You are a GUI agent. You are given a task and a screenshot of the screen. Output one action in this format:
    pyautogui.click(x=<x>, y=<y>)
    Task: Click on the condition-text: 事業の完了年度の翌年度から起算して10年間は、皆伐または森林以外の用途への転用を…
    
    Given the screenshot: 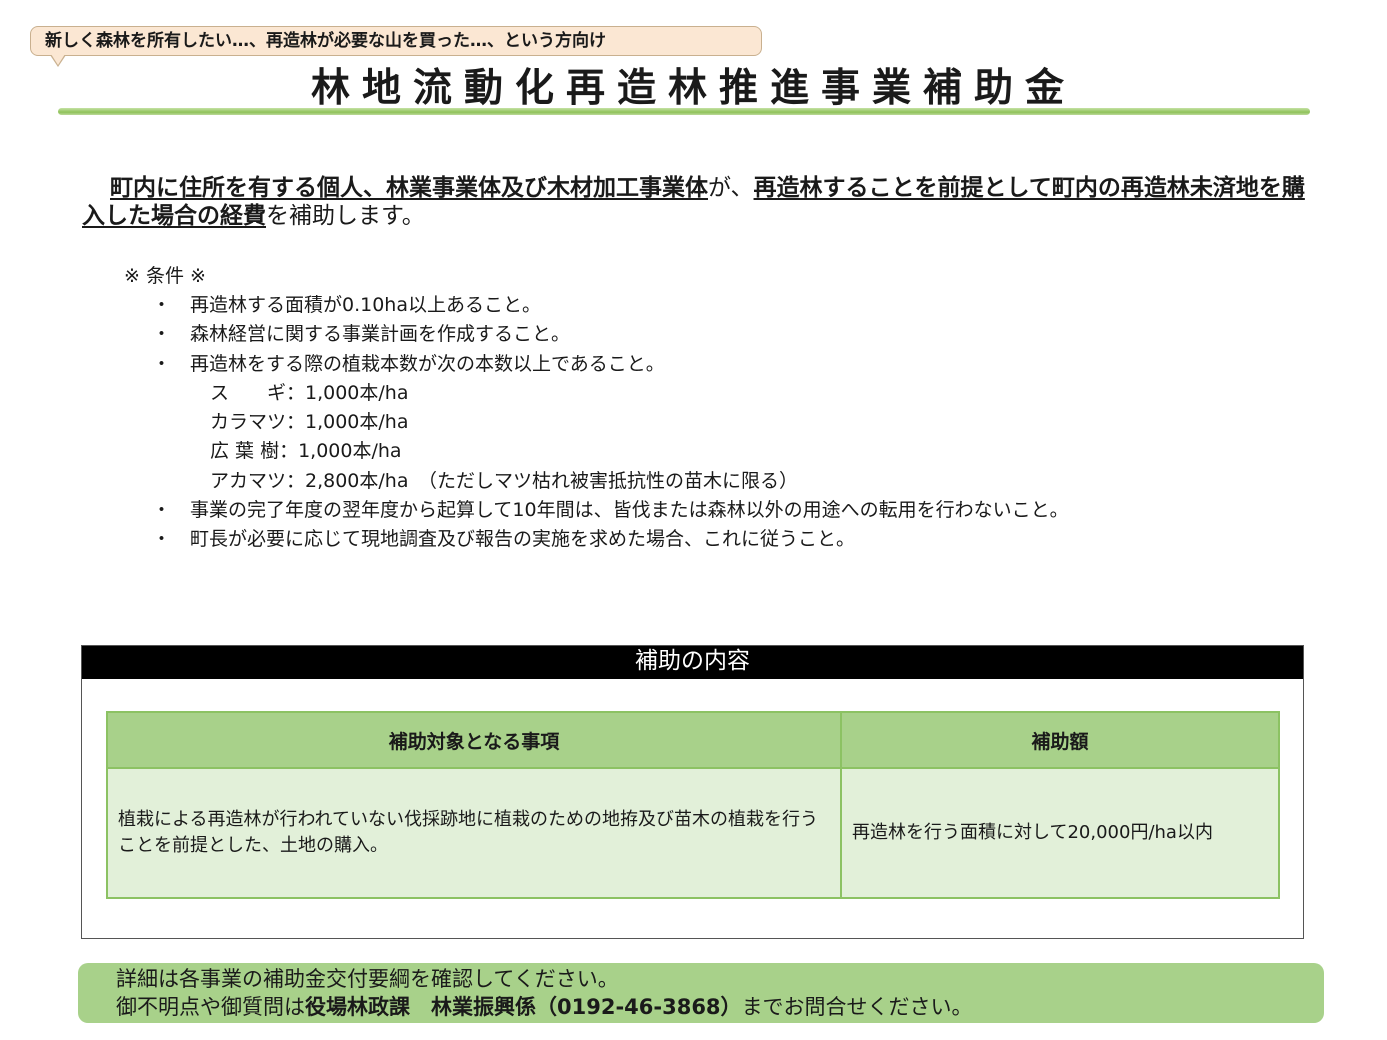 What is the action you would take?
    pyautogui.click(x=629, y=510)
    